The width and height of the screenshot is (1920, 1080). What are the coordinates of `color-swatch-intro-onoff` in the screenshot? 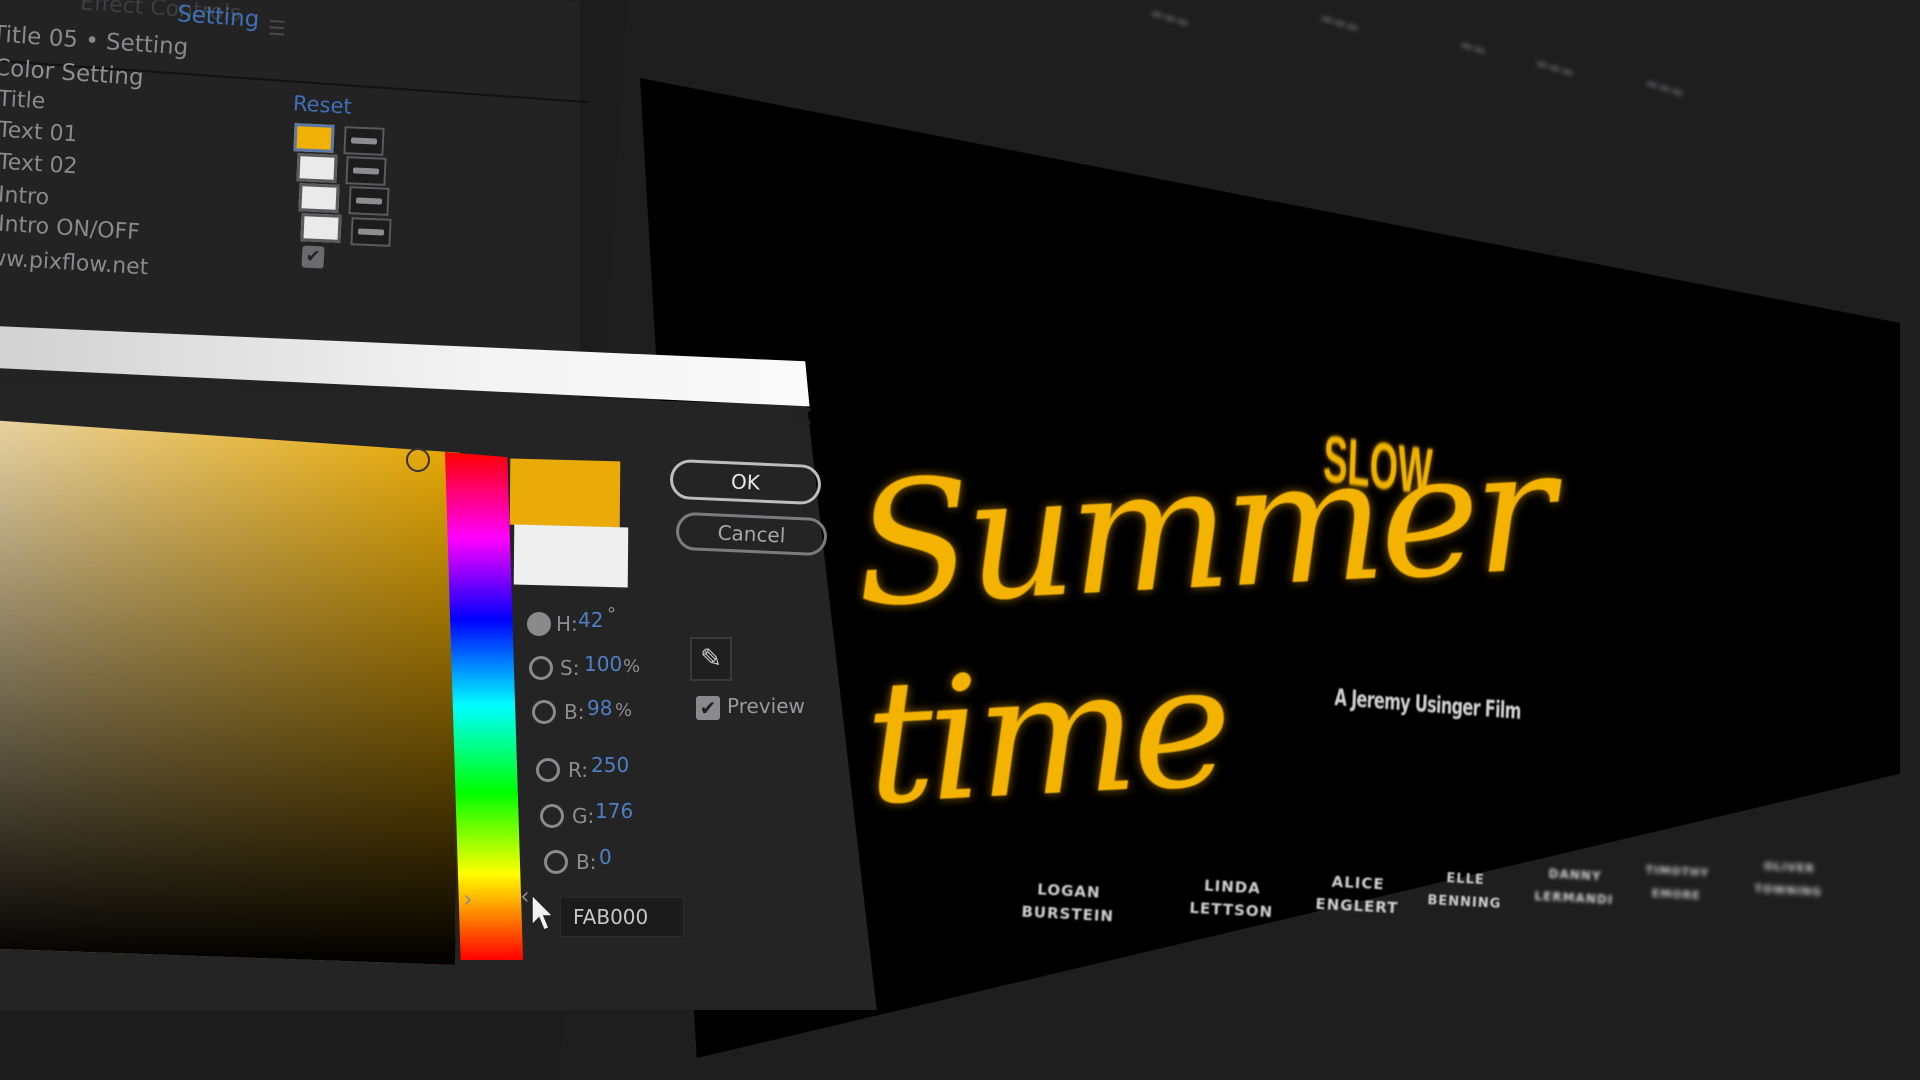 It's located at (321, 228).